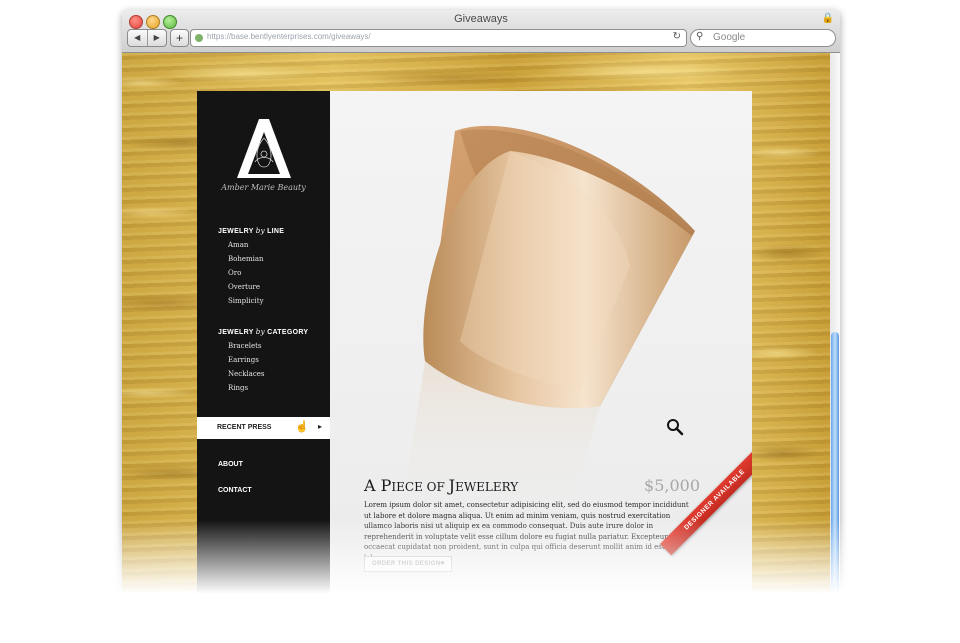  Describe the element at coordinates (179, 38) in the screenshot. I see `add-bookmark-button: +` at that location.